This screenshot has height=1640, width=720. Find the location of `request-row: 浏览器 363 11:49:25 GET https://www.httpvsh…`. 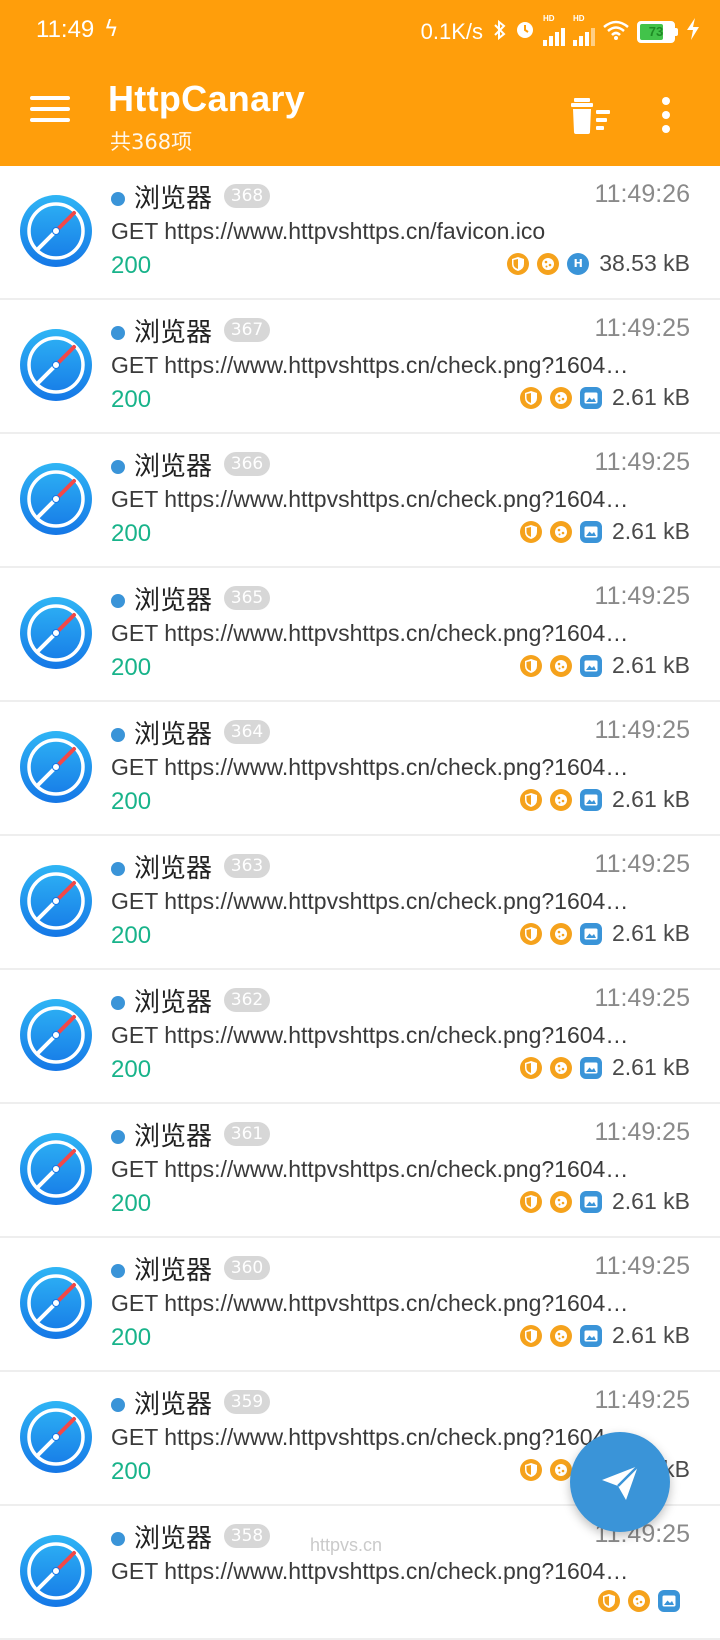

request-row: 浏览器 363 11:49:25 GET https://www.httpvsh… is located at coordinates (360, 903).